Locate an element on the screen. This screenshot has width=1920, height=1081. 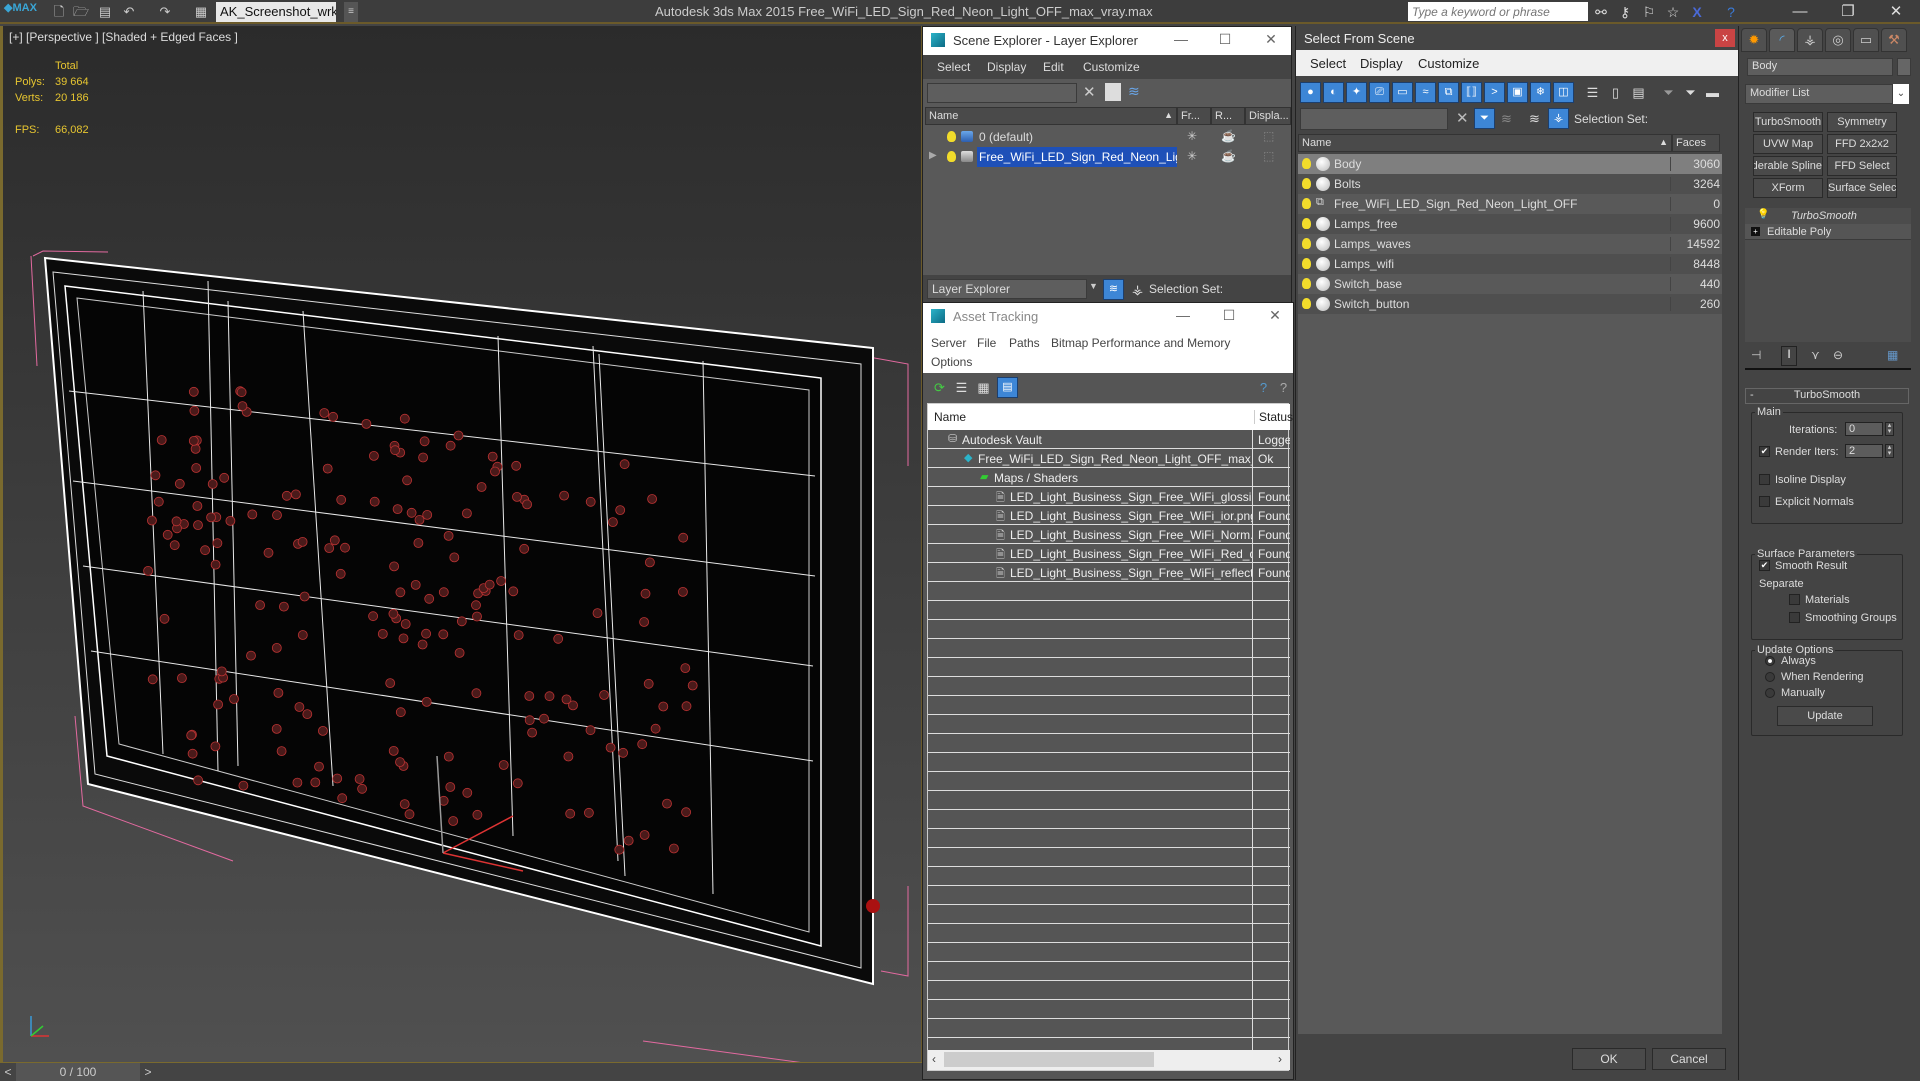
undo-icon: ↶ is located at coordinates (129, 12).